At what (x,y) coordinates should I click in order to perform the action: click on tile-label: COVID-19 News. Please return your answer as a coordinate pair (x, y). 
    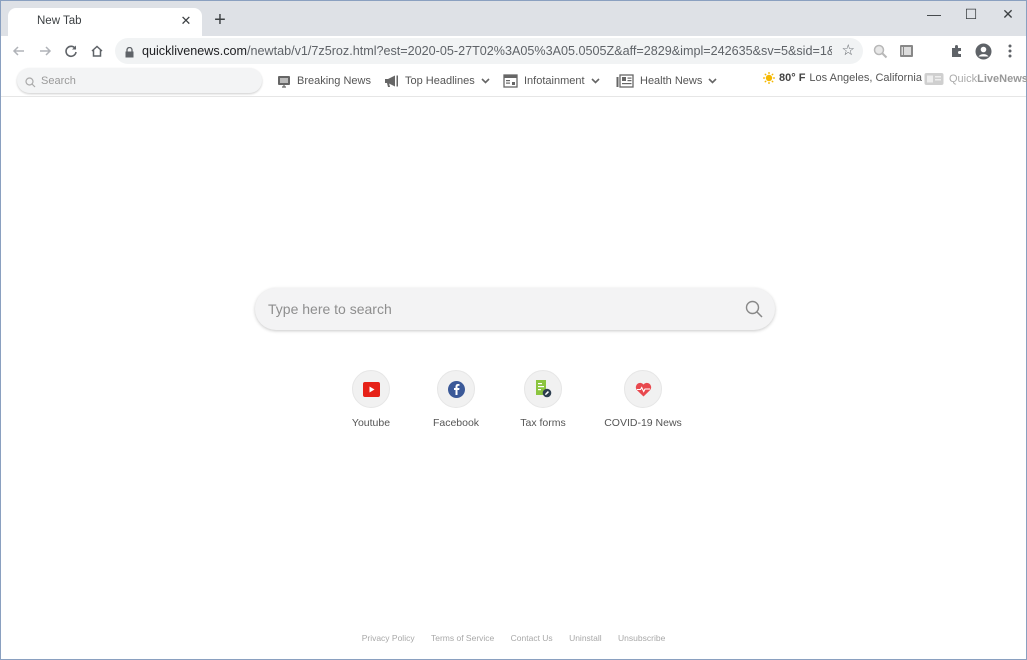
    Looking at the image, I should click on (643, 423).